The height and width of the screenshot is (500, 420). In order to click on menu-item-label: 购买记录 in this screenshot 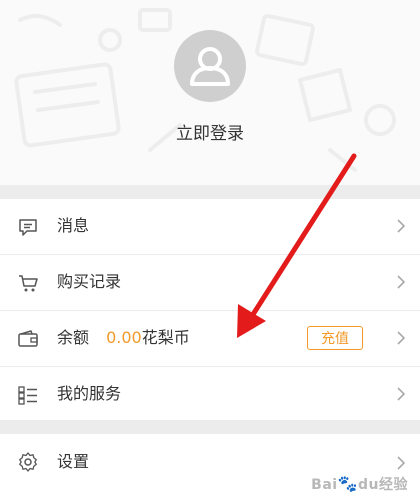, I will do `click(89, 281)`.